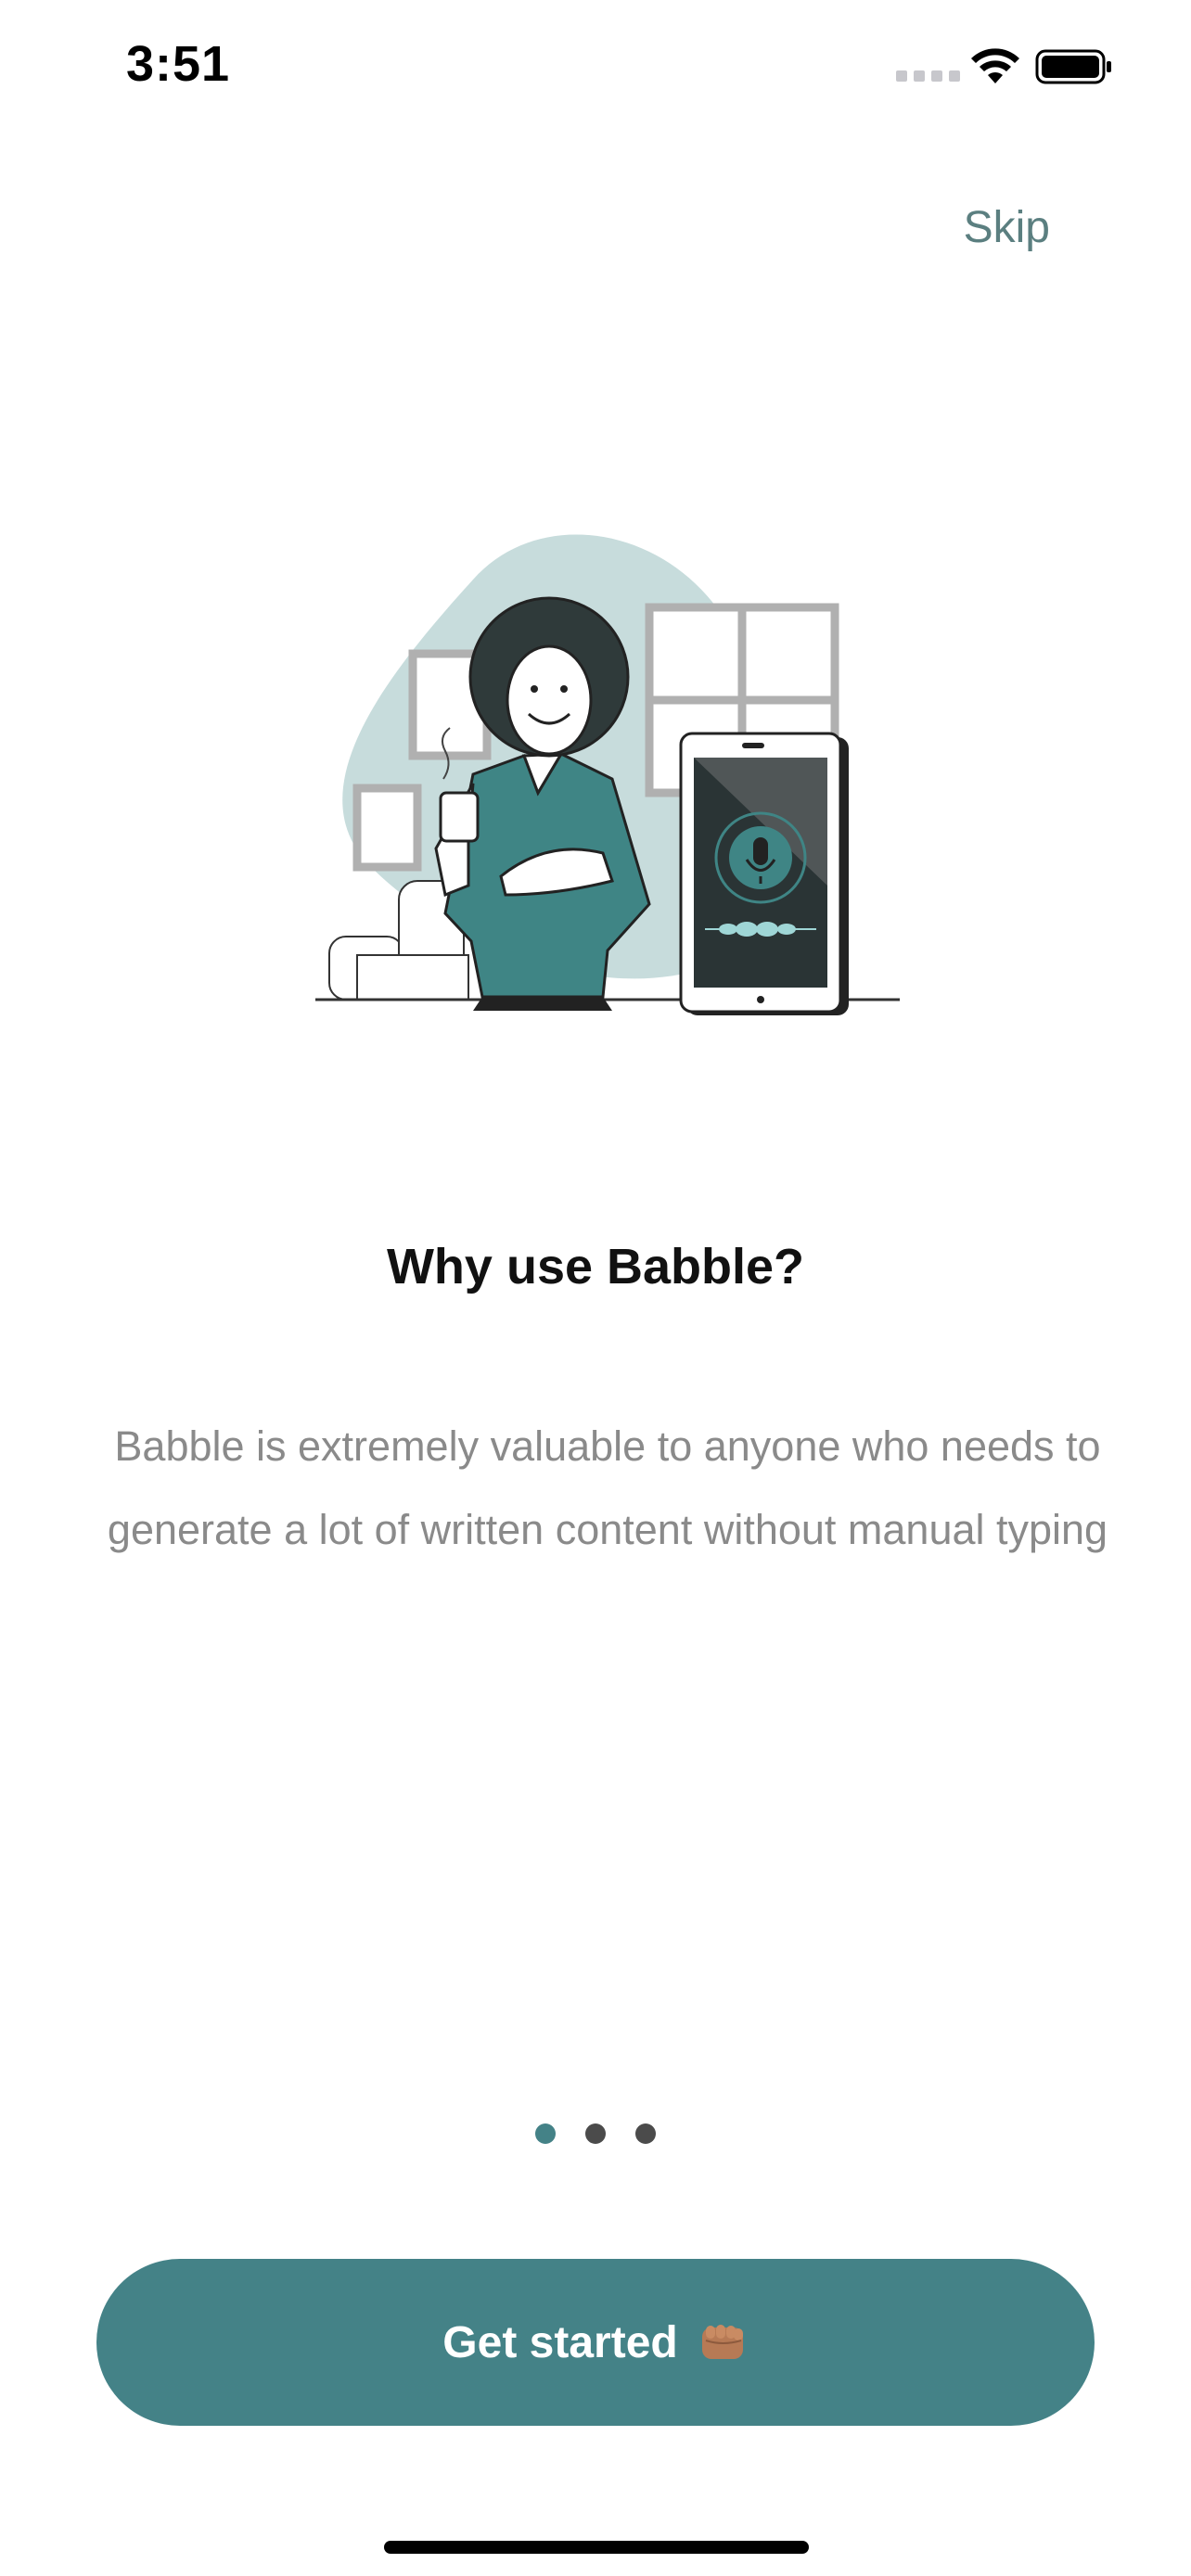 Image resolution: width=1191 pixels, height=2576 pixels. What do you see at coordinates (722, 2342) in the screenshot?
I see `fist-bump-icon` at bounding box center [722, 2342].